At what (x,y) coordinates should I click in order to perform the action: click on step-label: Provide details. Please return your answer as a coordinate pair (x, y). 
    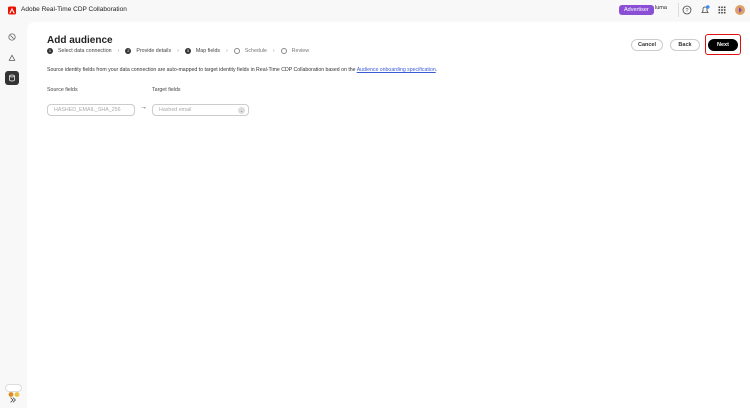
    Looking at the image, I should click on (154, 51).